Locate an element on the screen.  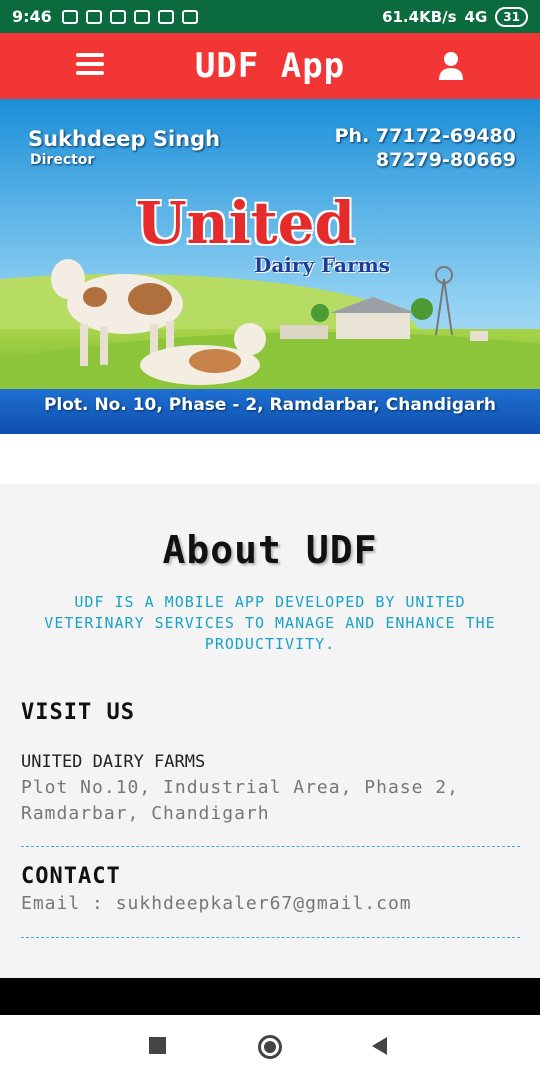
user-icon is located at coordinates (451, 66).